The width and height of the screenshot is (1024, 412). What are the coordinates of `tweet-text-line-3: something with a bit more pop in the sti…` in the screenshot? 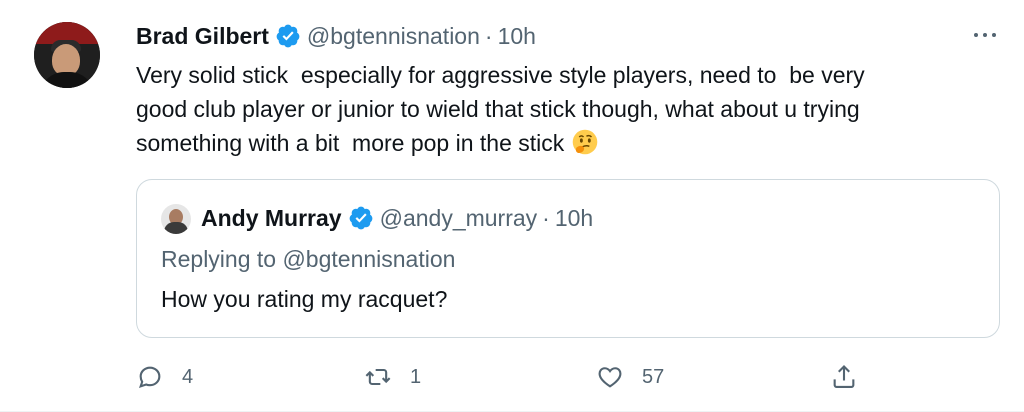 It's located at (566, 143).